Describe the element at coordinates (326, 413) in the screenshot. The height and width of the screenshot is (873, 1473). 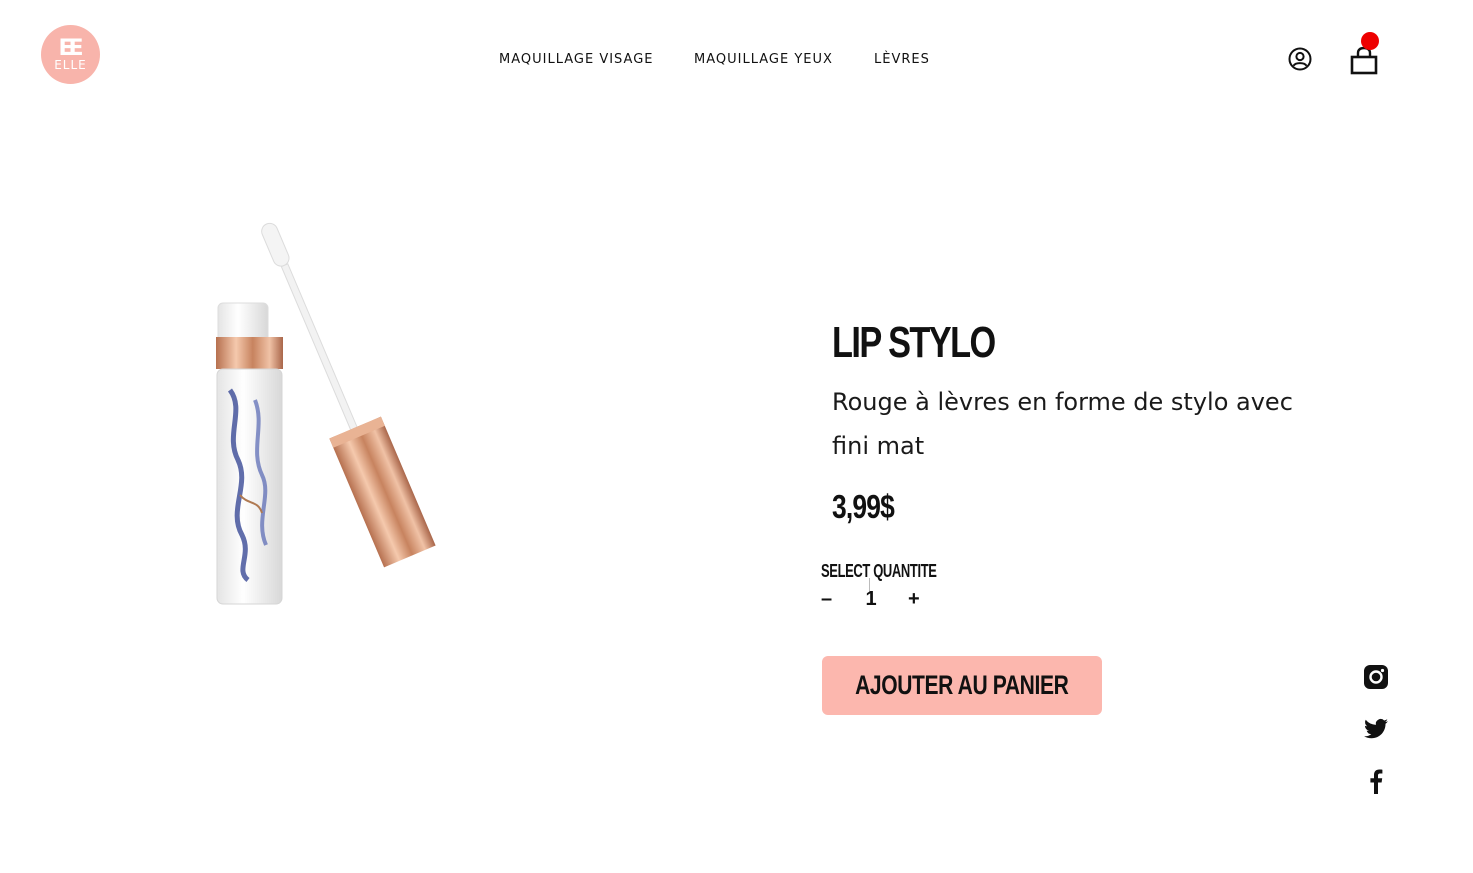
I see `product-image` at that location.